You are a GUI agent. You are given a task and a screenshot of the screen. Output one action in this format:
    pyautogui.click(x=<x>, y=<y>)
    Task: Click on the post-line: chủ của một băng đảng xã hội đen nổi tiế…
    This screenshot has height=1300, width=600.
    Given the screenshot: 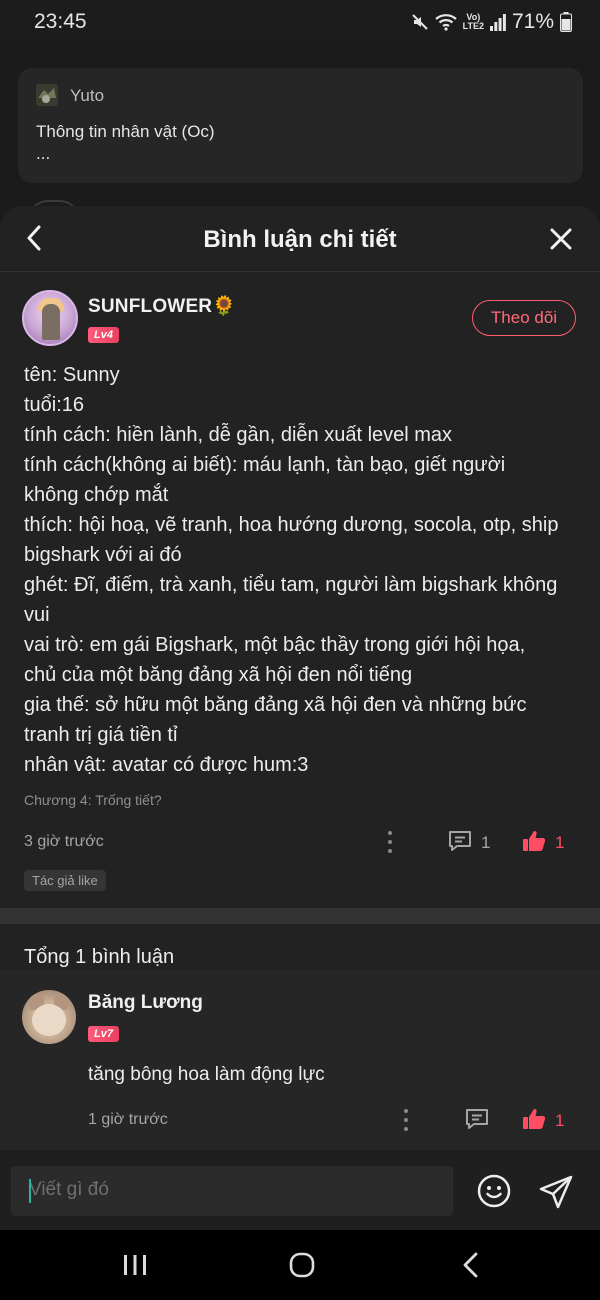 What is the action you would take?
    pyautogui.click(x=218, y=675)
    